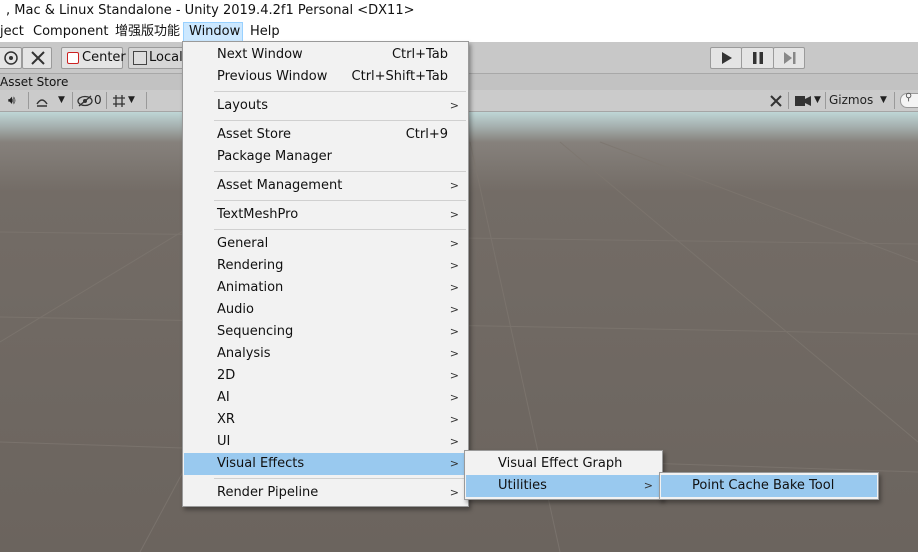  What do you see at coordinates (34, 82) in the screenshot?
I see `asset-store-tab: Asset Store` at bounding box center [34, 82].